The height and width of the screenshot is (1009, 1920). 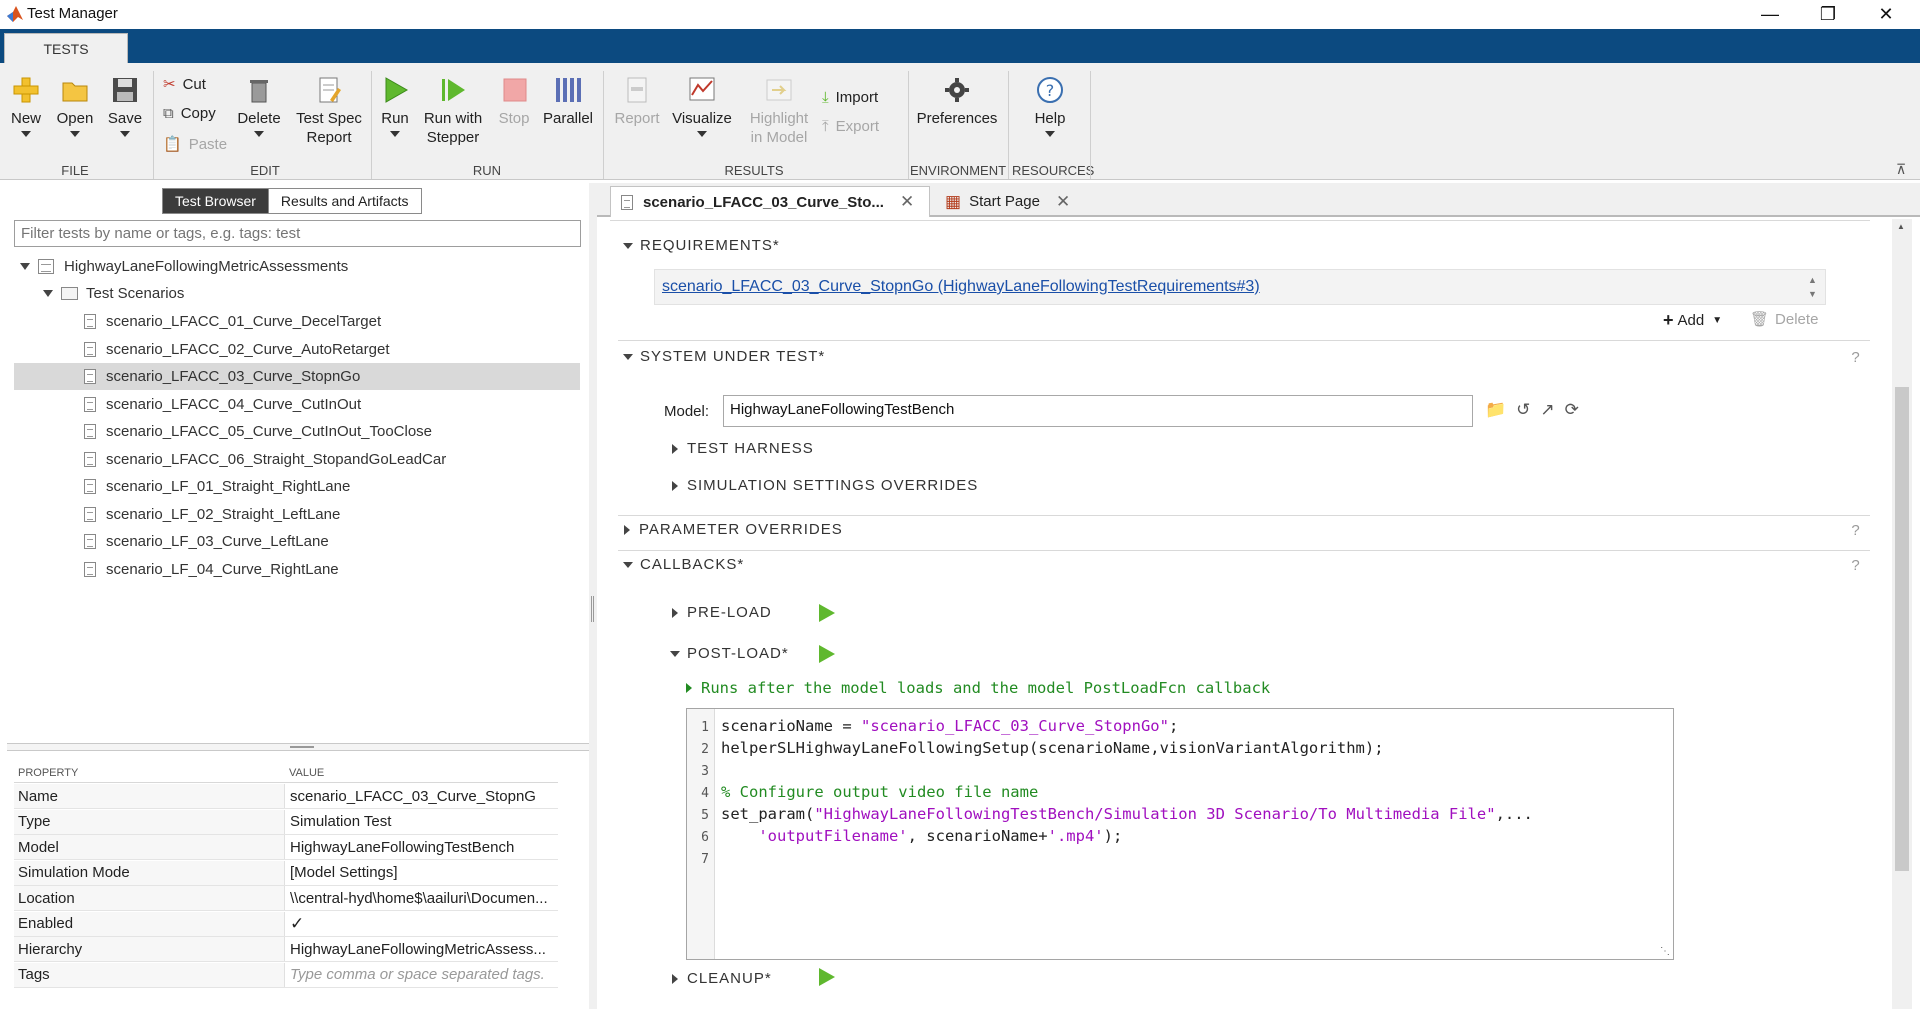 I want to click on tree-test-item: scenario_LFACC_02_Curve_AutoRetarget, so click(x=297, y=349).